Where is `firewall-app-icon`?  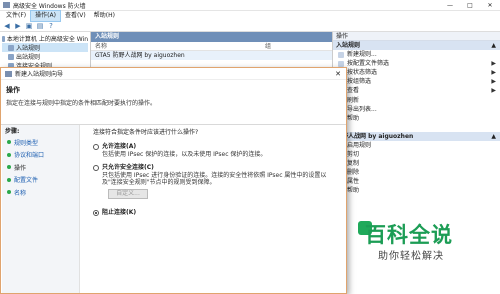
firewall-app-icon is located at coordinates (6, 5).